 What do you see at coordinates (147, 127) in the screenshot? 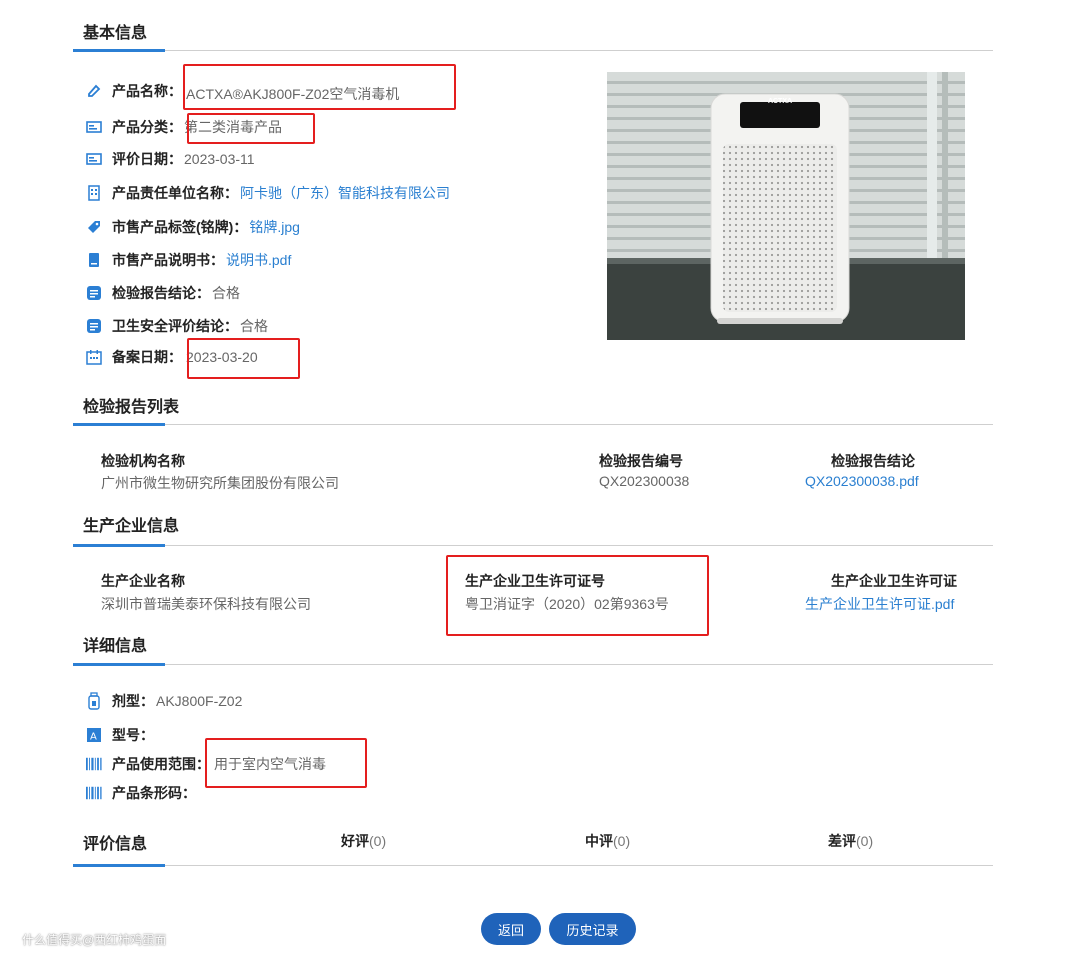
I see `field-label: 产品分类：` at bounding box center [147, 127].